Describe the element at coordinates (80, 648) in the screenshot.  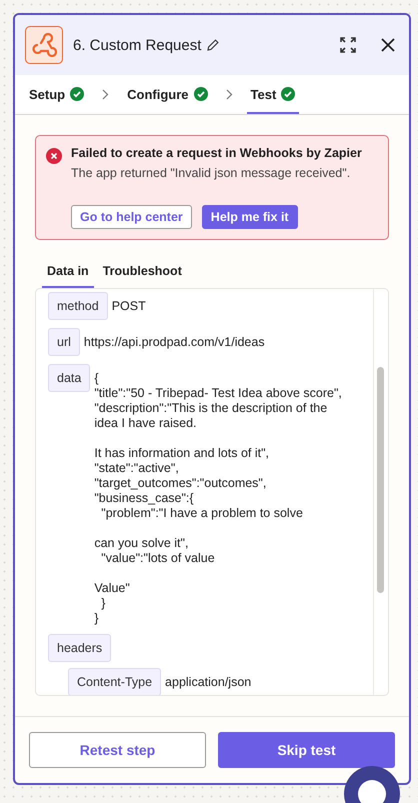
I see `field-key: headers` at that location.